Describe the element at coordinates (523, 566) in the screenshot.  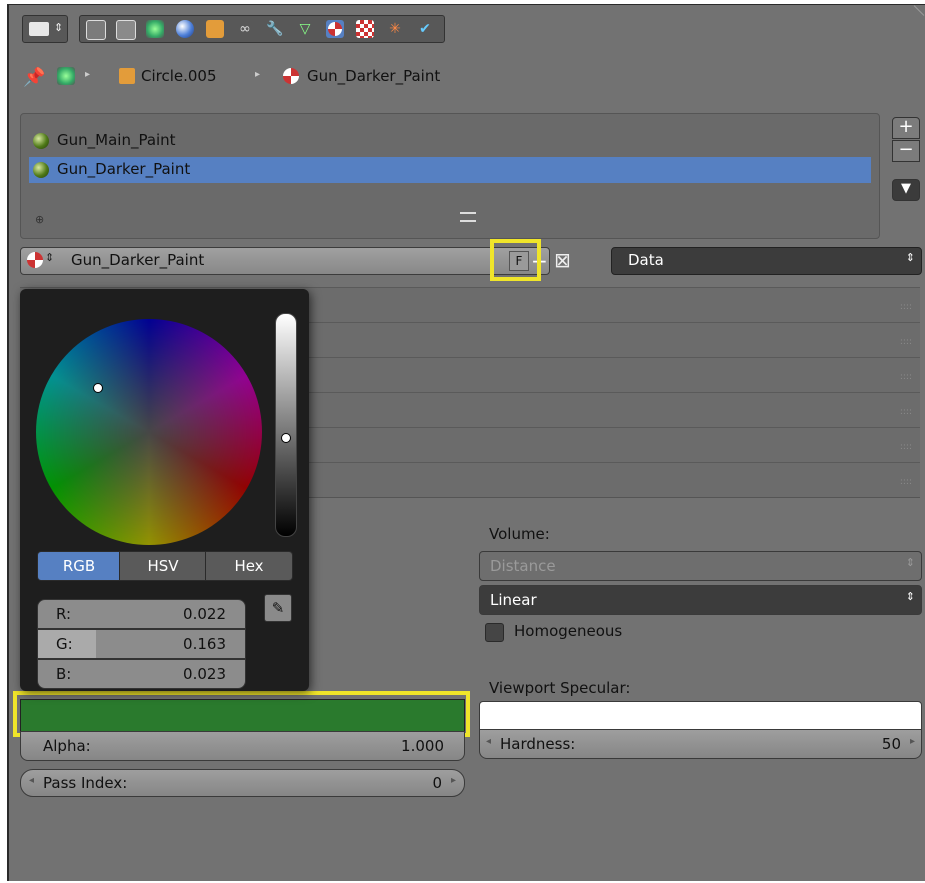
I see `volume-method-value: Distance` at that location.